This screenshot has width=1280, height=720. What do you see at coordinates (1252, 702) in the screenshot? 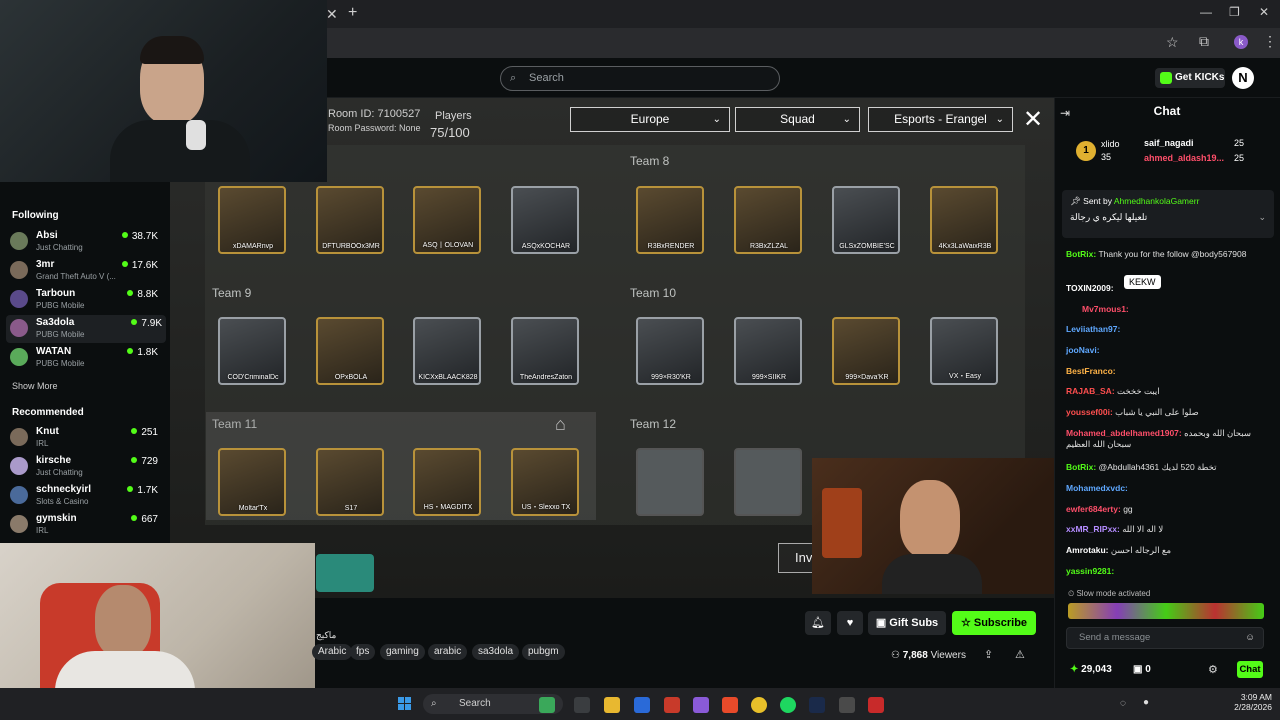
I see `taskbar-clock: 3:09 AM 2/28/2026` at bounding box center [1252, 702].